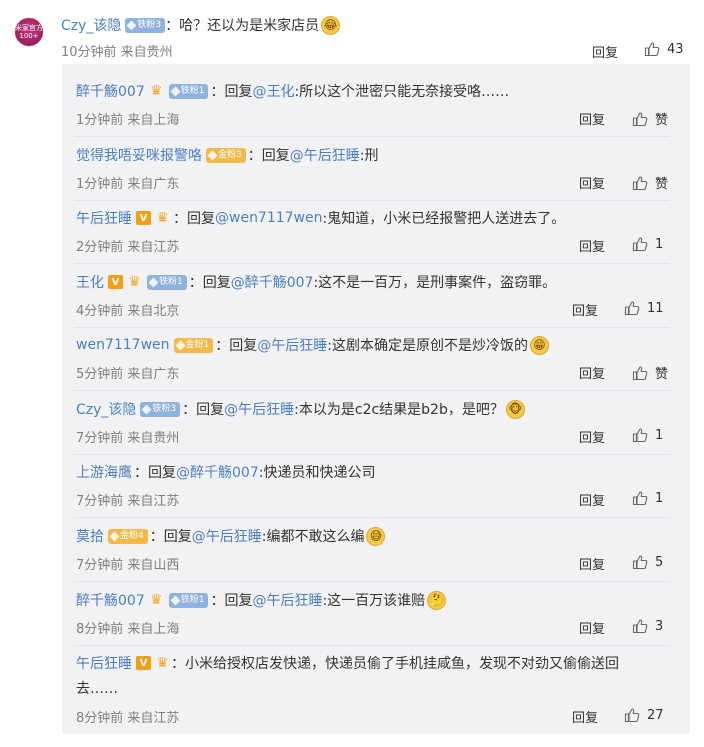 This screenshot has height=747, width=704. Describe the element at coordinates (317, 473) in the screenshot. I see `reply-text: :快递员和快递公司` at that location.